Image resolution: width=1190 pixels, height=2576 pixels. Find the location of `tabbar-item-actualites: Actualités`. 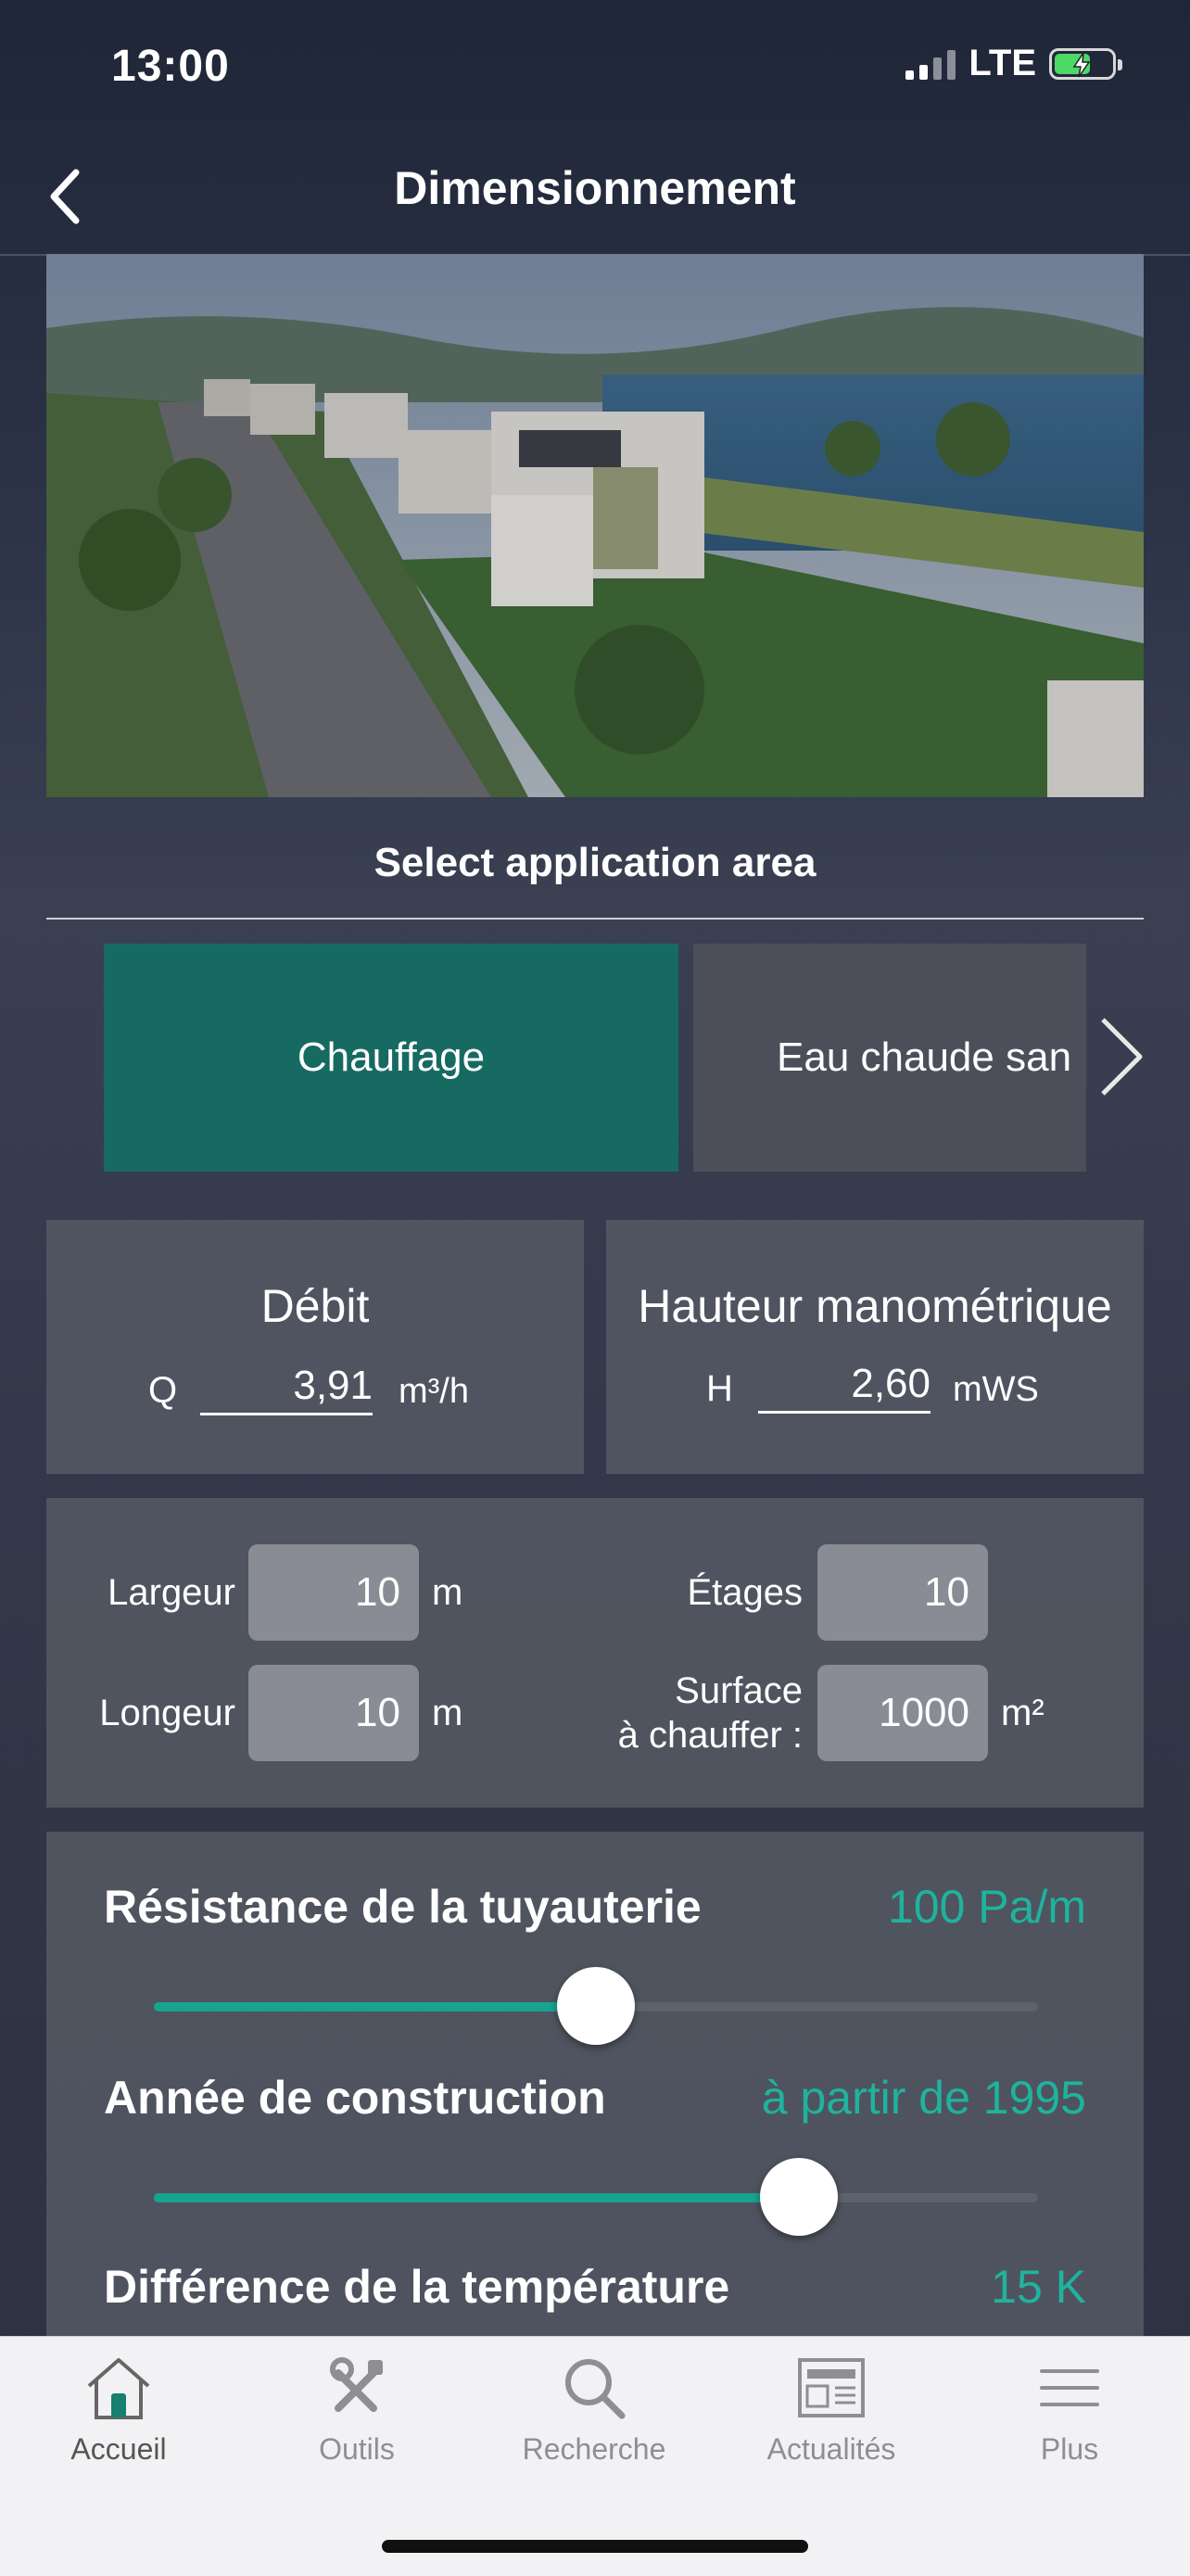

tabbar-item-actualites: Actualités is located at coordinates (831, 2409).